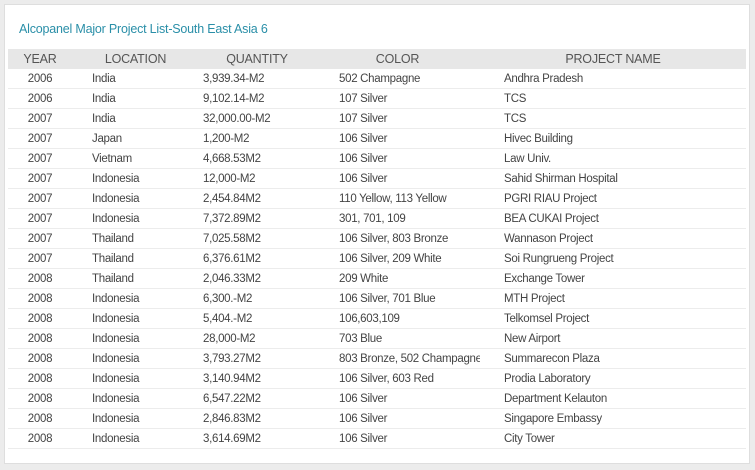 The width and height of the screenshot is (755, 470). What do you see at coordinates (613, 198) in the screenshot?
I see `cell-project-name: PGRI RIAU Project` at bounding box center [613, 198].